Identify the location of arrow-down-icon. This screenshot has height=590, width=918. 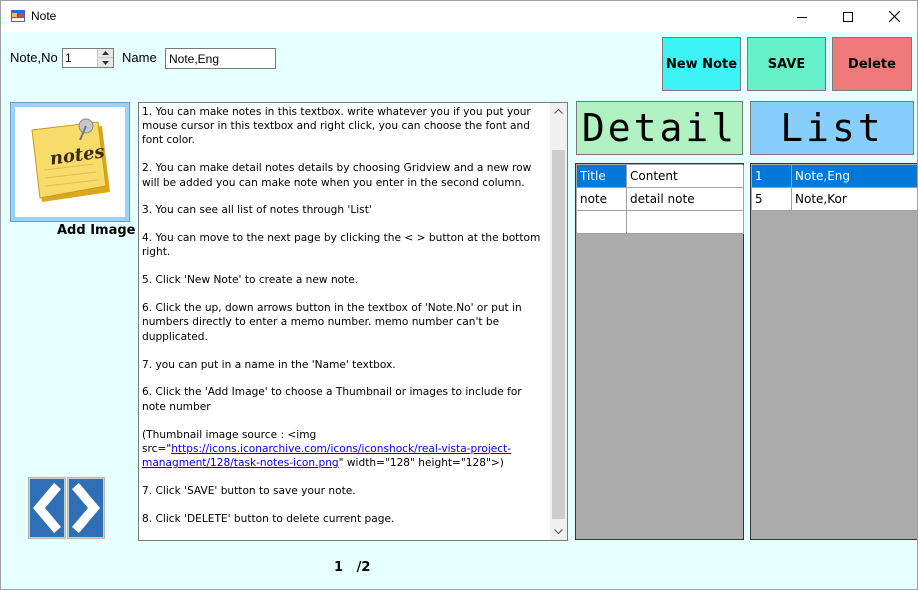
(105, 62).